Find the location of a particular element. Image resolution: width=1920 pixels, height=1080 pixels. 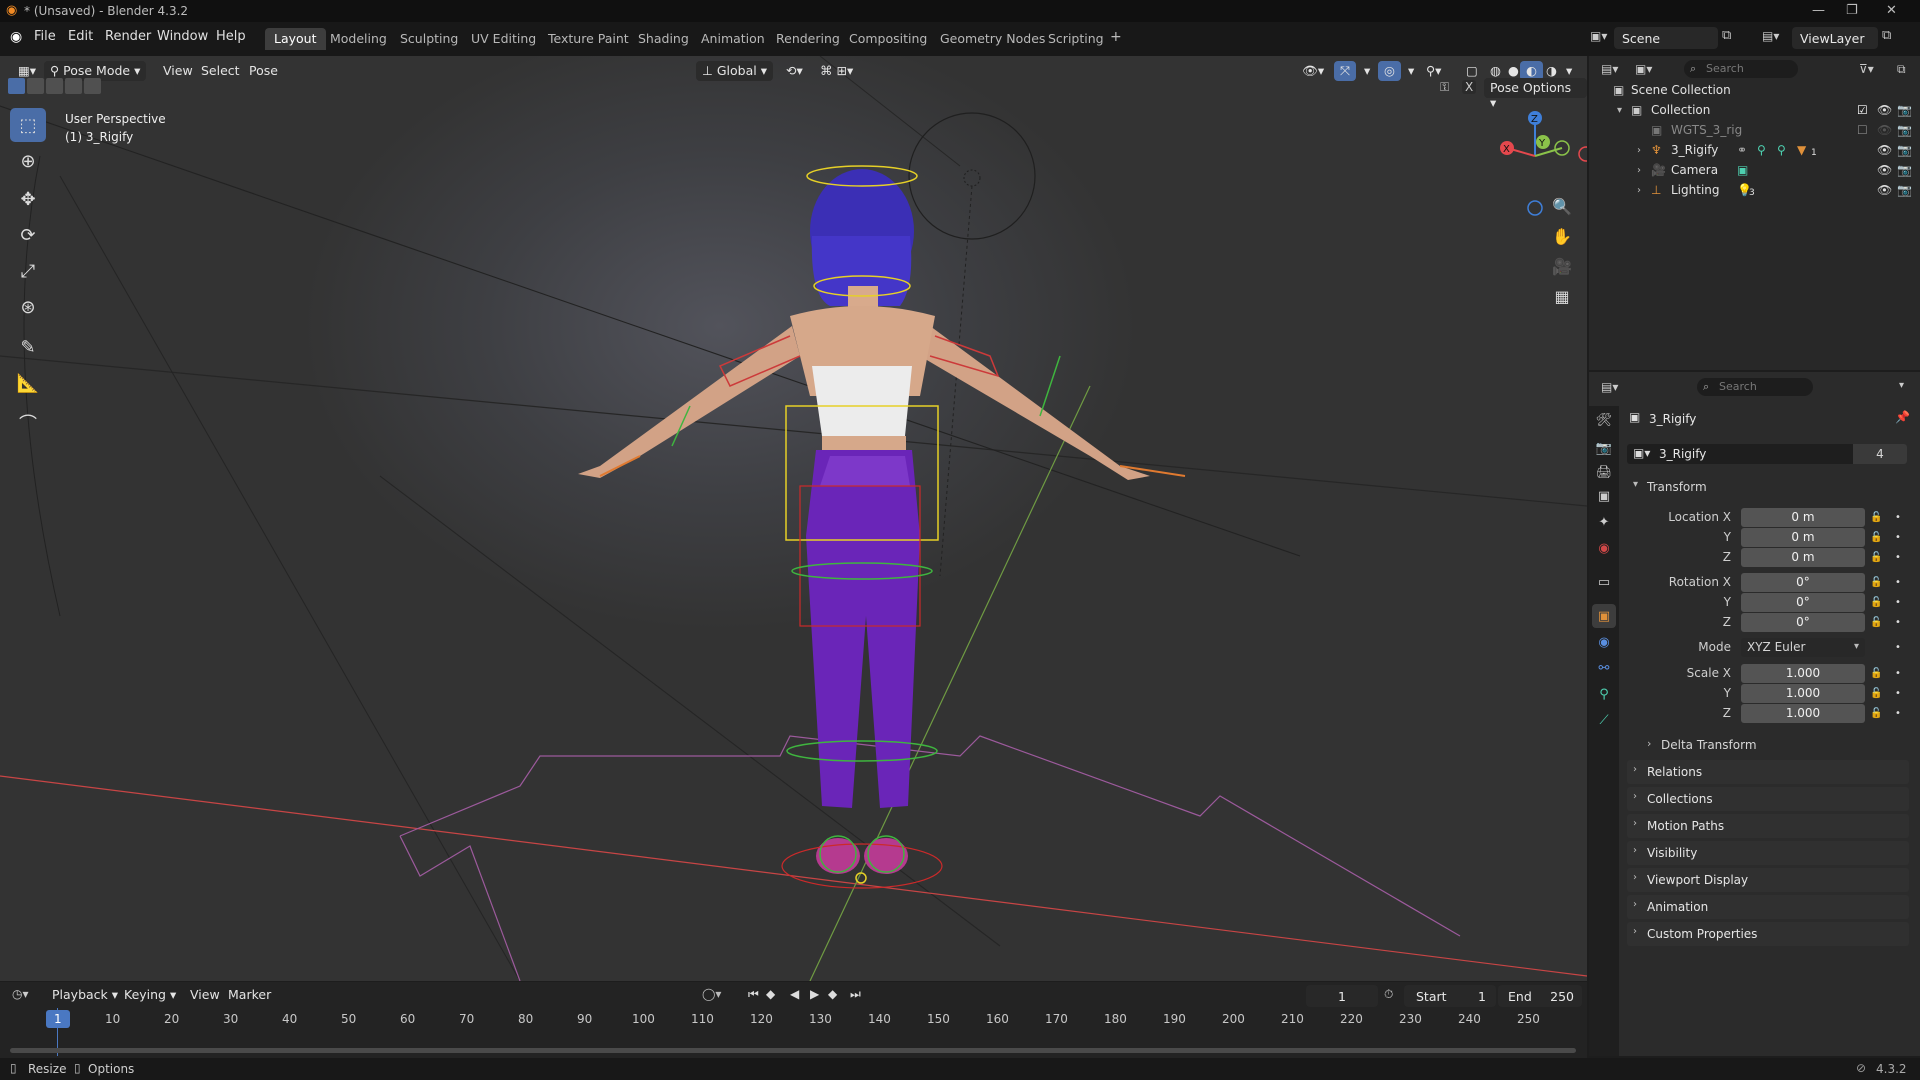

play-reverse-icon: ◀ is located at coordinates (794, 994).